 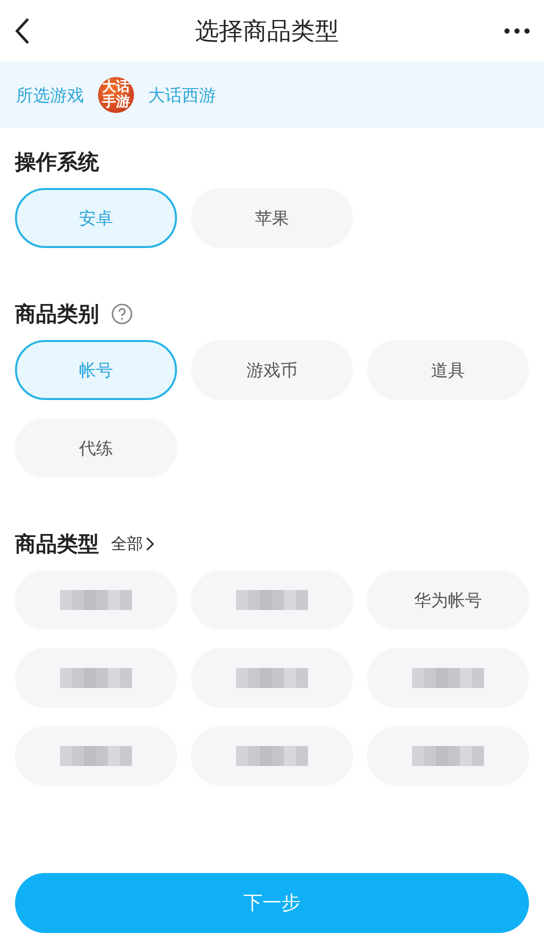 I want to click on selected-game-label: 所选游戏, so click(x=50, y=95).